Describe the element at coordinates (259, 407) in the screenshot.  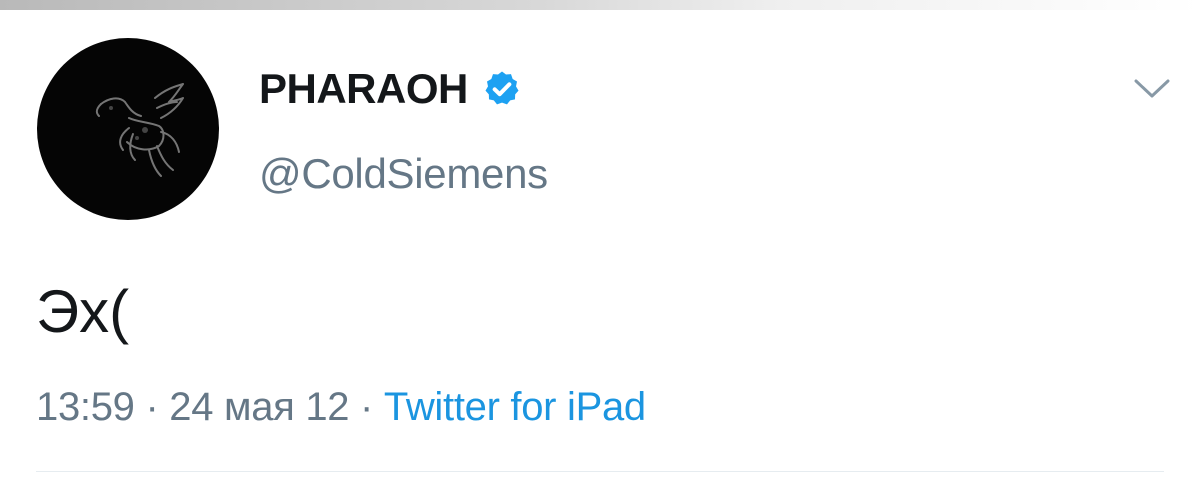
I see `tweet-date: 24 мая 12` at that location.